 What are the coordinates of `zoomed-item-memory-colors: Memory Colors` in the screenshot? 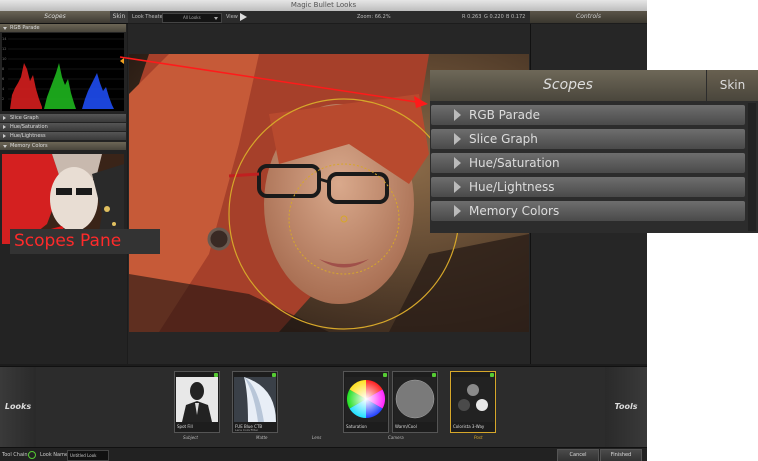 It's located at (588, 211).